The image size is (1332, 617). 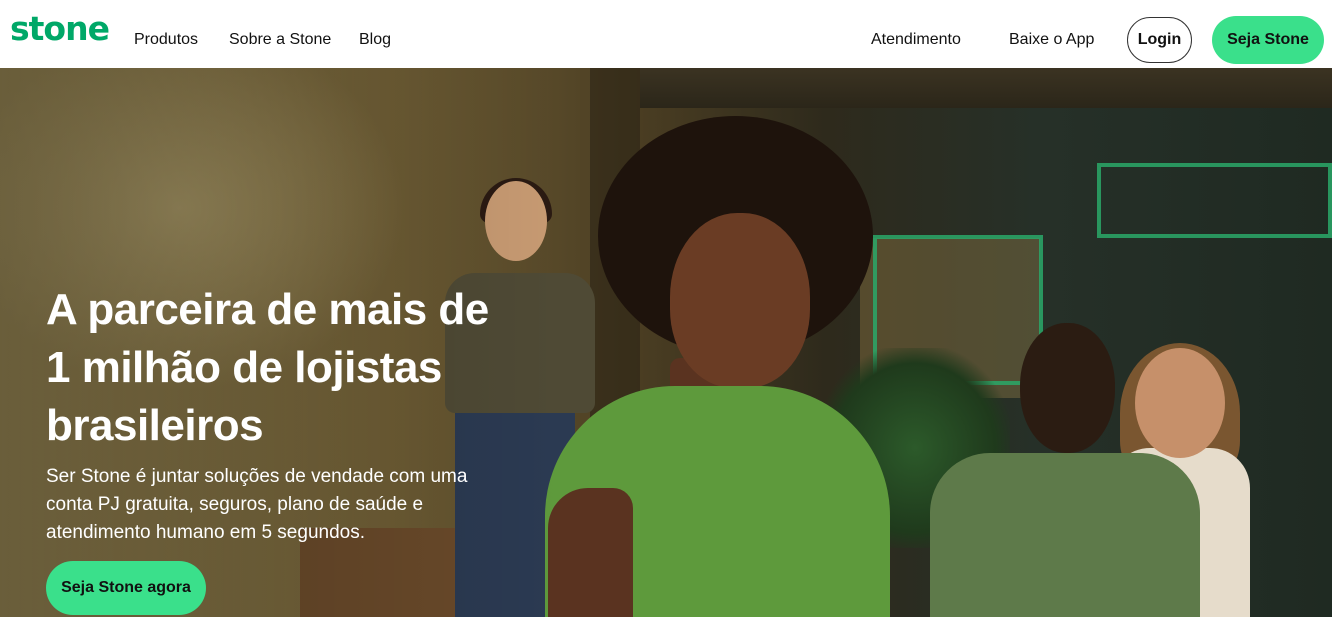 What do you see at coordinates (916, 40) in the screenshot?
I see `nav-atendimento: Atendimento` at bounding box center [916, 40].